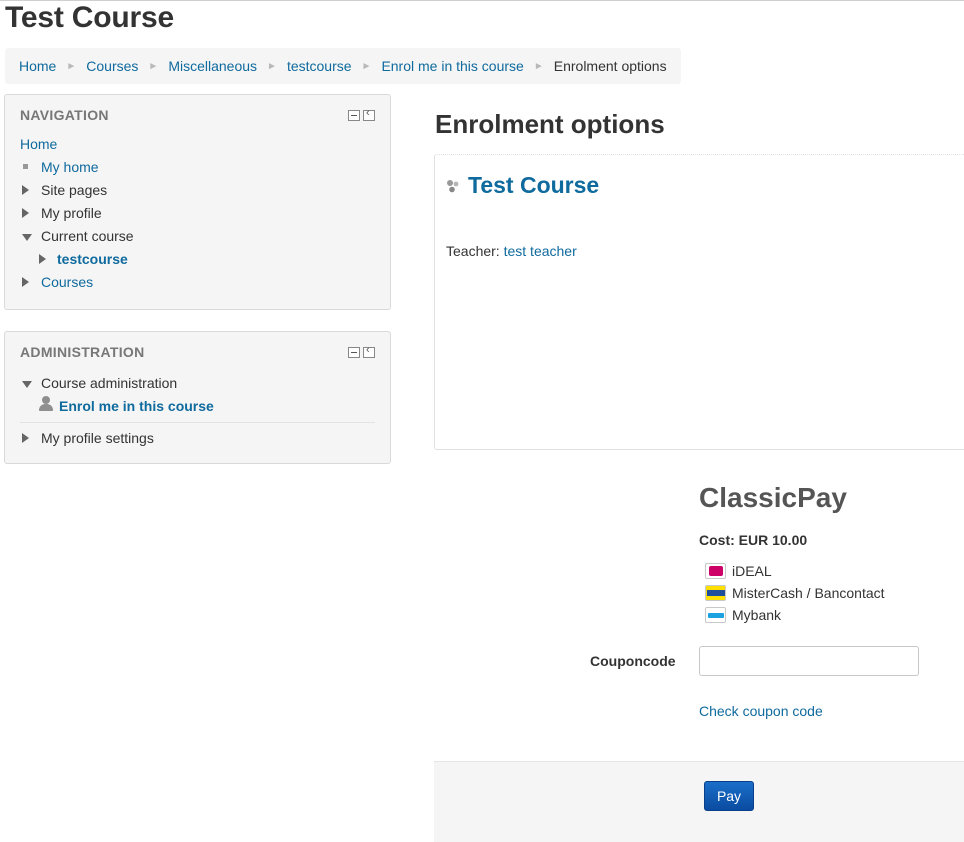 The width and height of the screenshot is (964, 842). What do you see at coordinates (610, 66) in the screenshot?
I see `breadcrumb-current: Enrolment options` at bounding box center [610, 66].